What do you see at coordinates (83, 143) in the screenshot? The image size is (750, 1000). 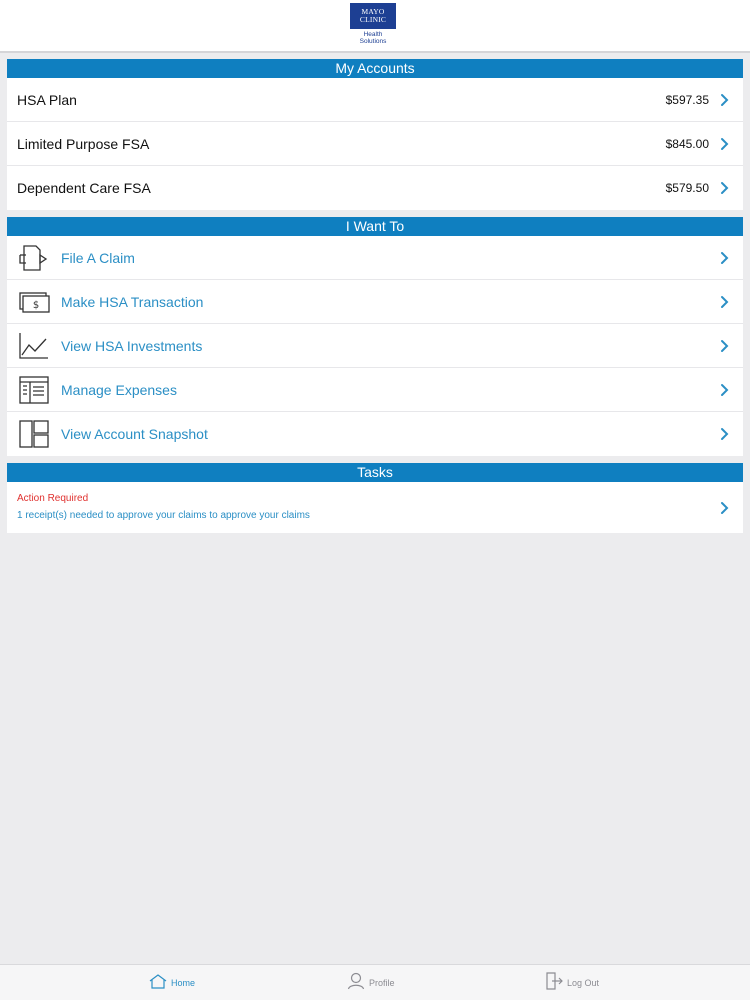 I see `account-label: Limited Purpose FSA` at bounding box center [83, 143].